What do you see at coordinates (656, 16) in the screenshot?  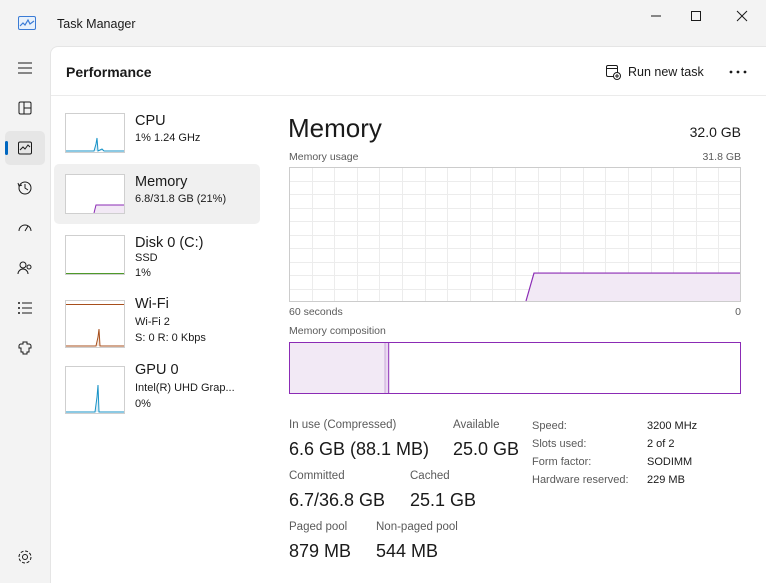 I see `minimize-icon` at bounding box center [656, 16].